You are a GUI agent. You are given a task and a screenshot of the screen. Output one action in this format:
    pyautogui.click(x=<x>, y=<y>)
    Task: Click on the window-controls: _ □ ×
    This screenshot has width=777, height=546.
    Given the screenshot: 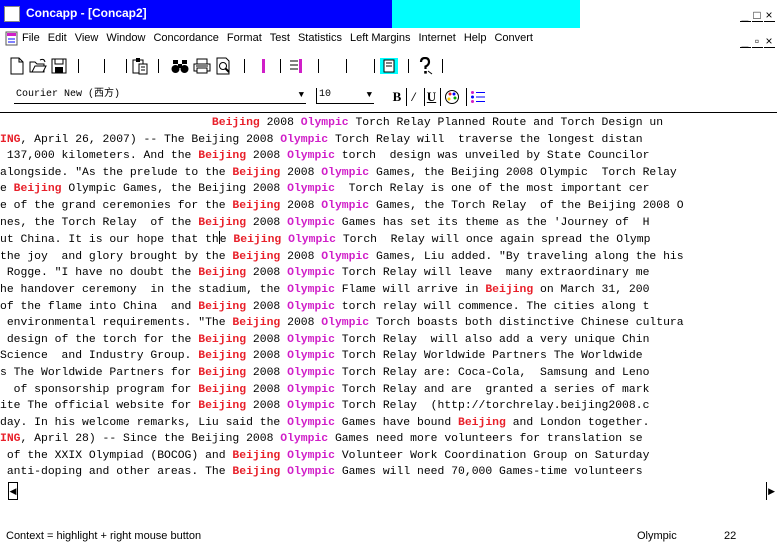 What is the action you would take?
    pyautogui.click(x=757, y=15)
    